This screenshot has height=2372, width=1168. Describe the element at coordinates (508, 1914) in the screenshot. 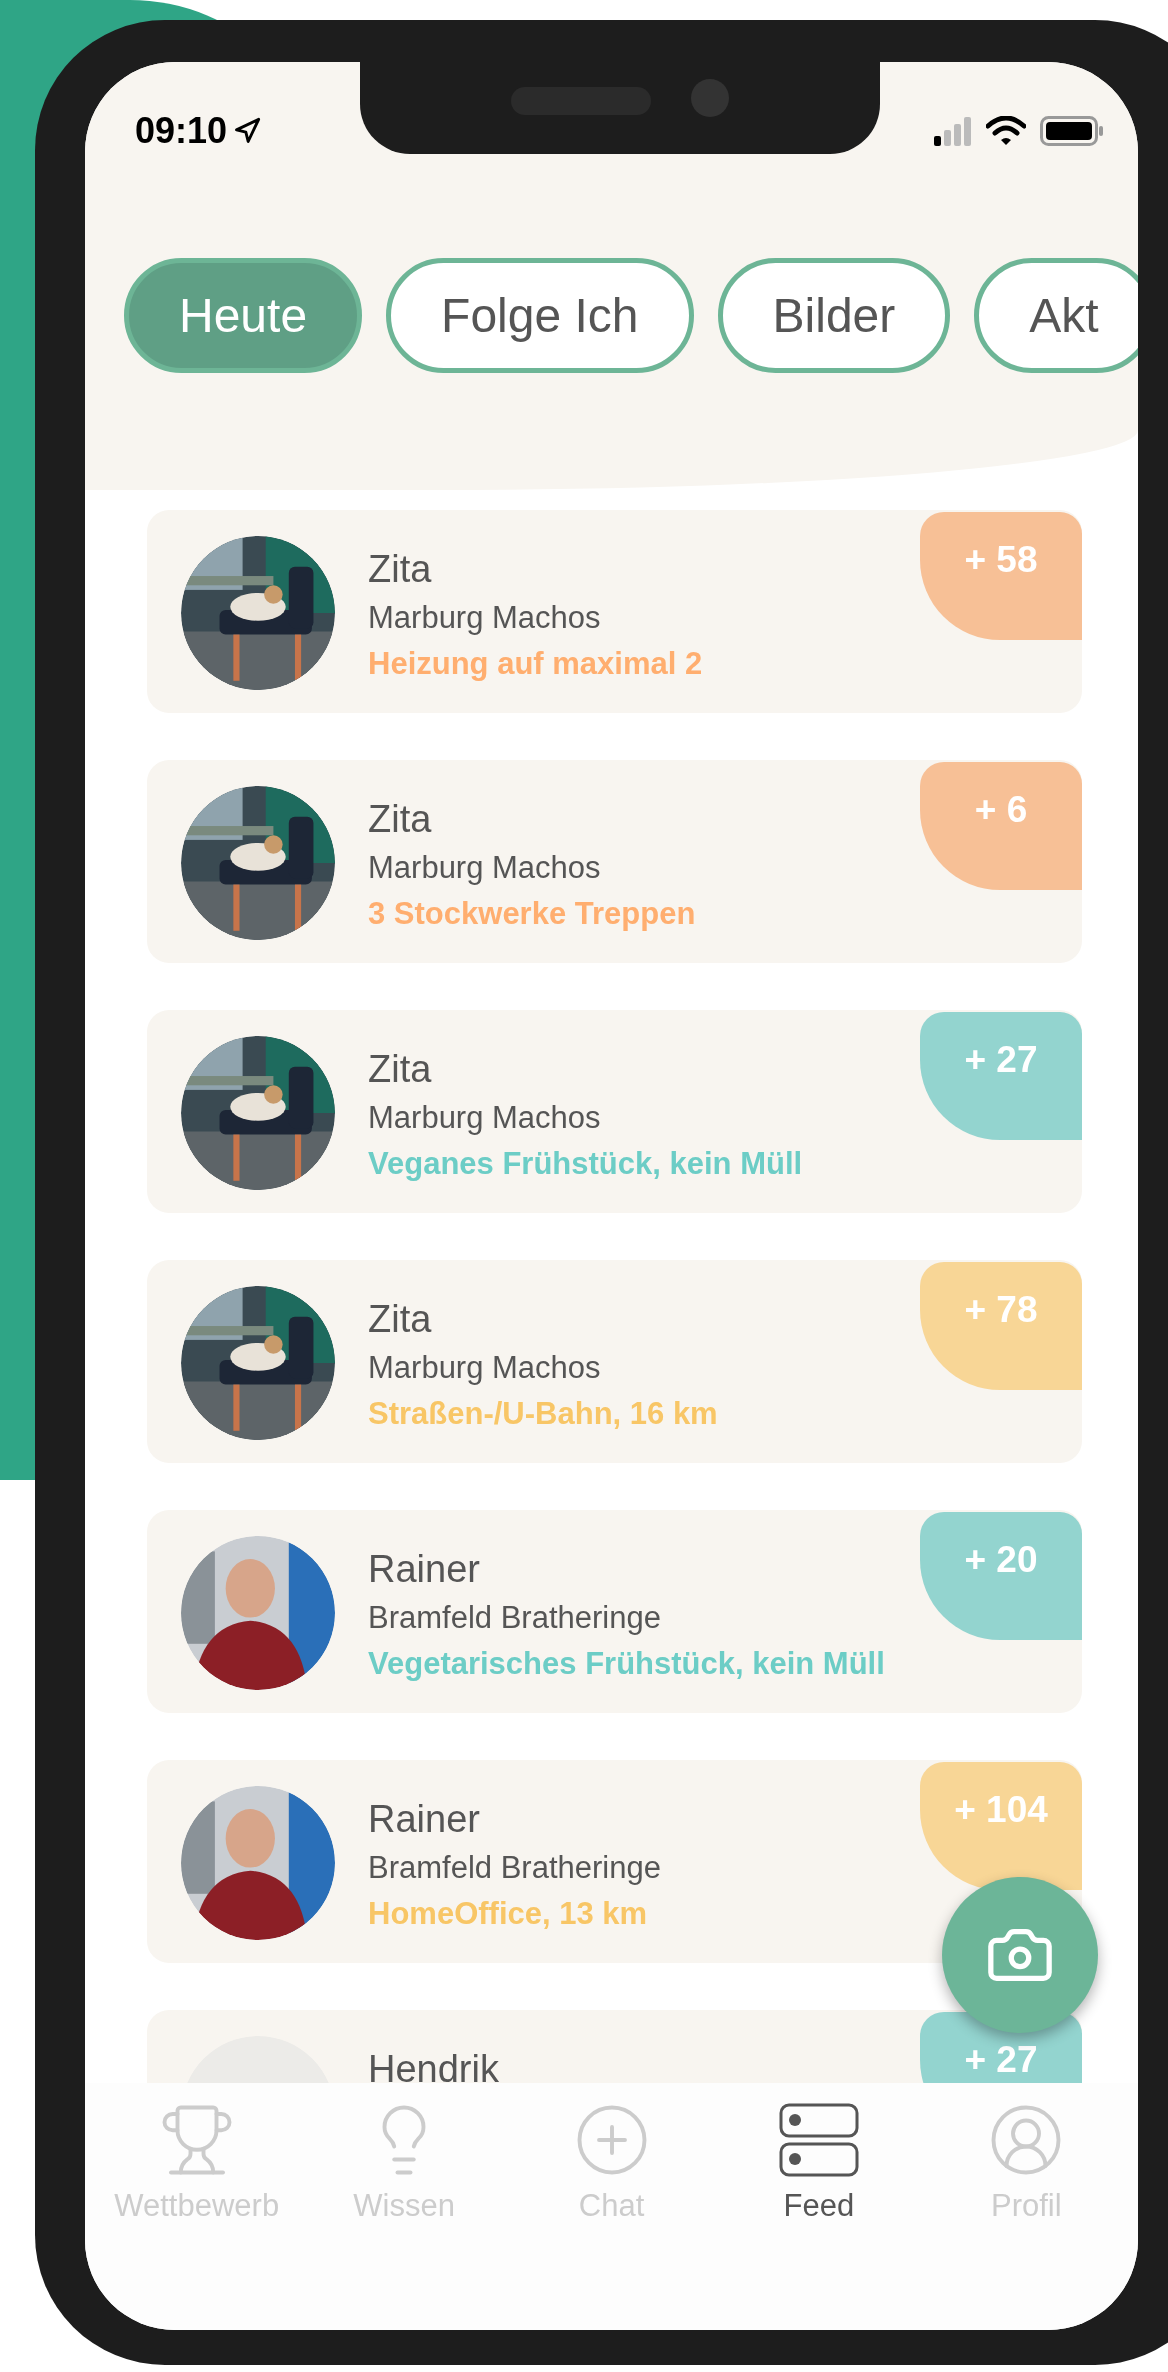

I see `activity-text: HomeOffice, 13 km` at that location.